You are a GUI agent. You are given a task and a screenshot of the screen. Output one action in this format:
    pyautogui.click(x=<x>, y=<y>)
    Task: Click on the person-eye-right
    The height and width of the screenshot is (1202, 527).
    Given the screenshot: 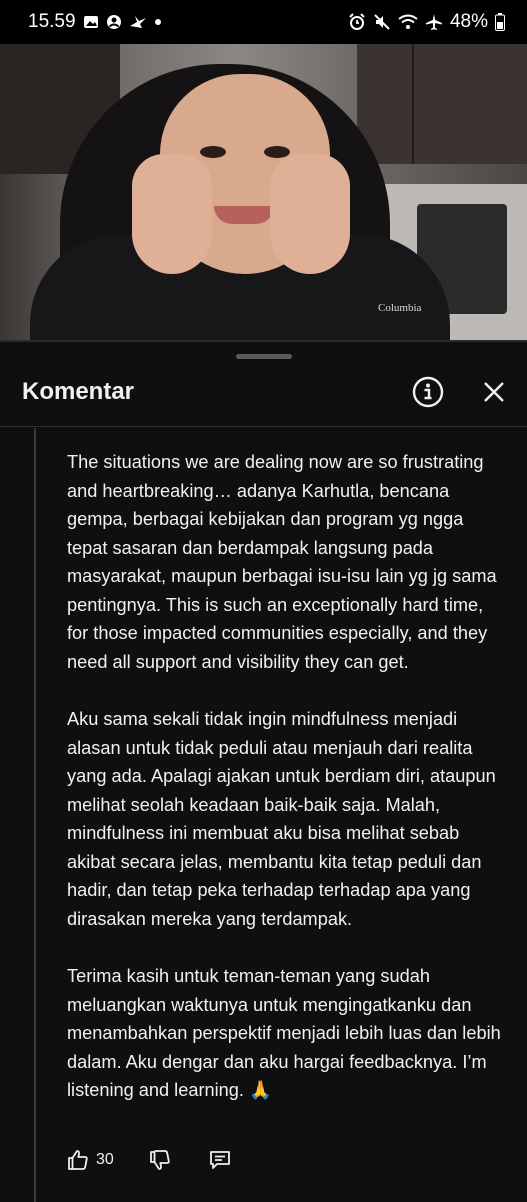 What is the action you would take?
    pyautogui.click(x=277, y=152)
    